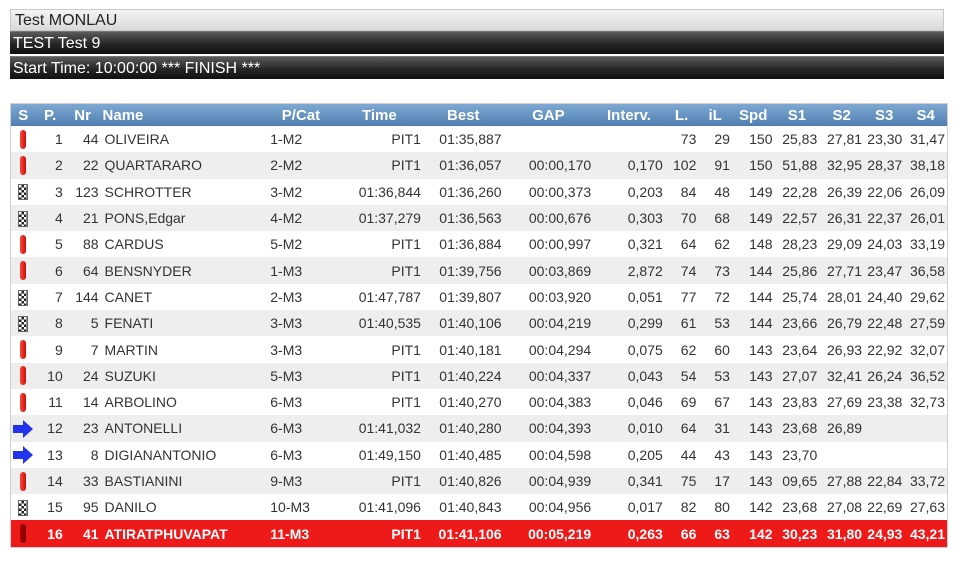  What do you see at coordinates (183, 323) in the screenshot?
I see `cell-name: FENATI` at bounding box center [183, 323].